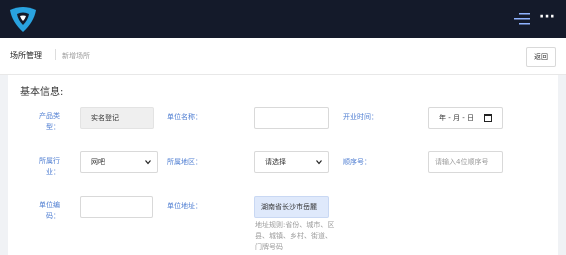 The image size is (566, 255). Describe the element at coordinates (117, 118) in the screenshot. I see `product-type-field: 实名登记` at that location.